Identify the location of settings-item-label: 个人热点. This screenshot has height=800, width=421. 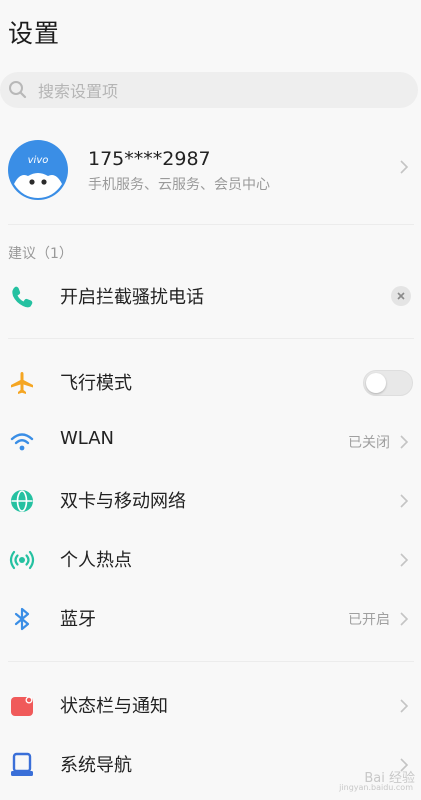
(96, 560).